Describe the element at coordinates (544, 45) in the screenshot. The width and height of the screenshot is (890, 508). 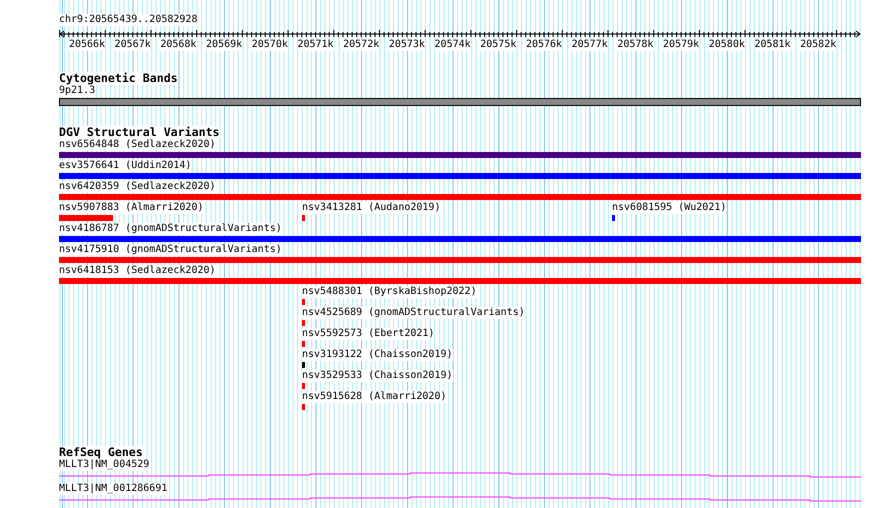
I see `ruler-label: 20576k` at that location.